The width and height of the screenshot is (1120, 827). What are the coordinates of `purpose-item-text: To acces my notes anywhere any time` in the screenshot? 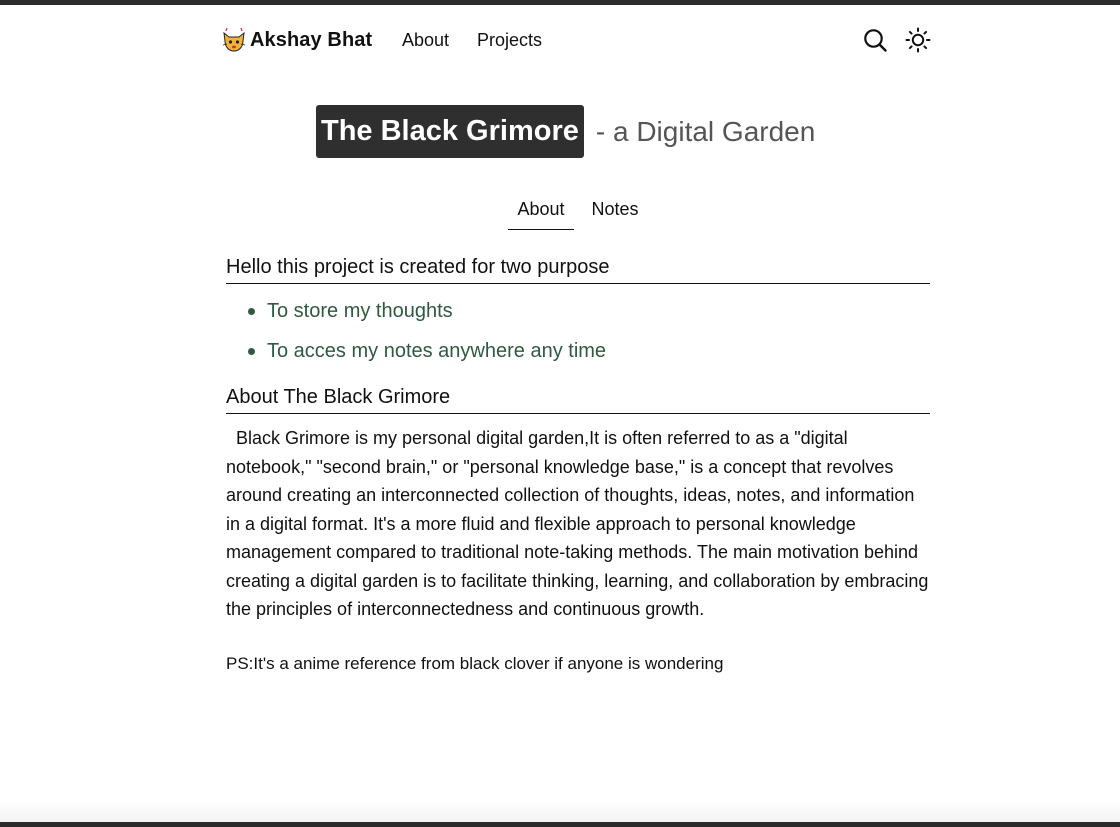 It's located at (437, 351).